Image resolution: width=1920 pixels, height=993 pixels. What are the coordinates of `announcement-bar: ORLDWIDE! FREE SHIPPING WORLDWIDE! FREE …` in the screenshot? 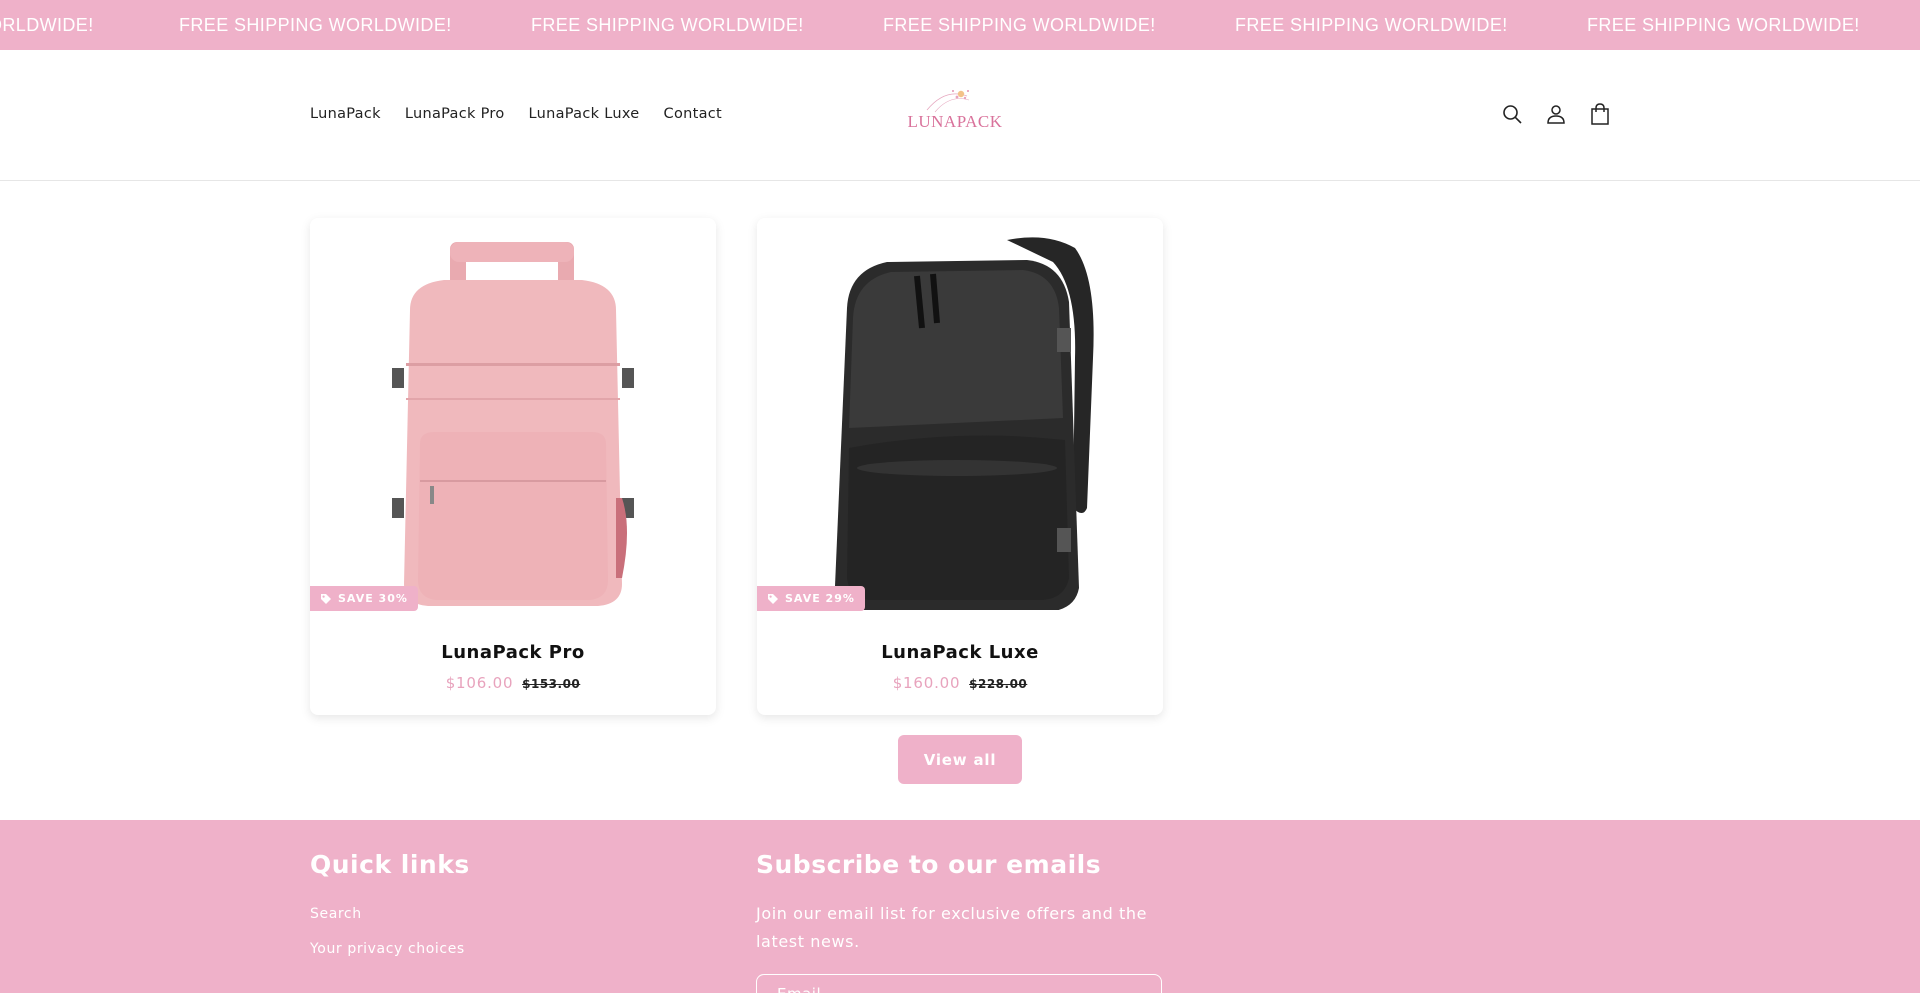 It's located at (960, 25).